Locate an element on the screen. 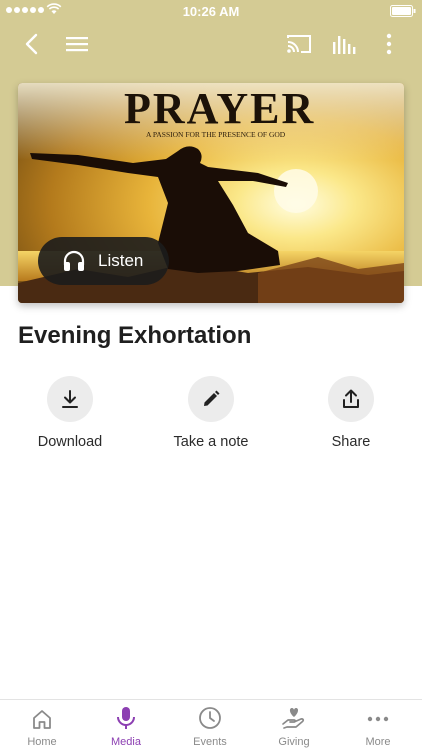  status-bar: 10:26 AM is located at coordinates (211, 11).